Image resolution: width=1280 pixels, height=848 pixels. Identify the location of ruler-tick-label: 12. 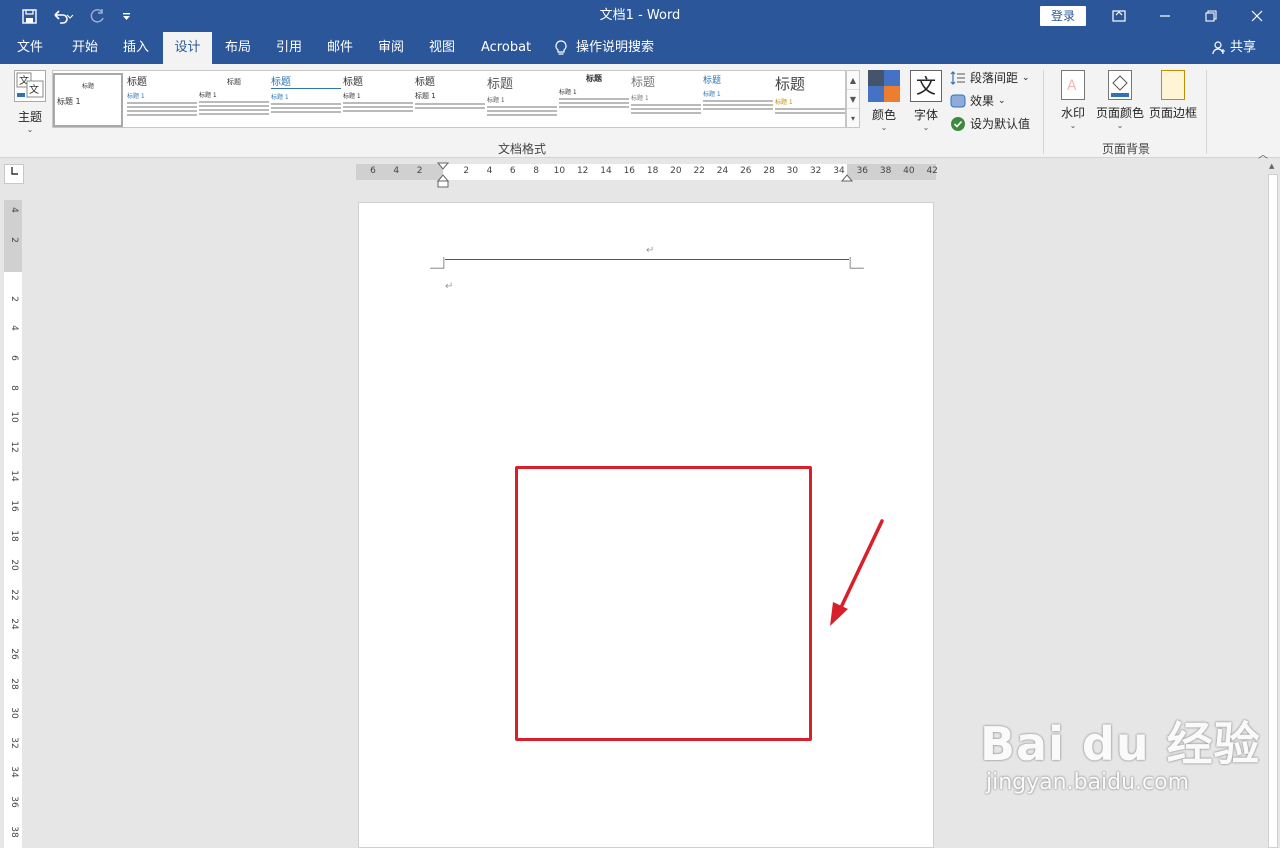
(14, 447).